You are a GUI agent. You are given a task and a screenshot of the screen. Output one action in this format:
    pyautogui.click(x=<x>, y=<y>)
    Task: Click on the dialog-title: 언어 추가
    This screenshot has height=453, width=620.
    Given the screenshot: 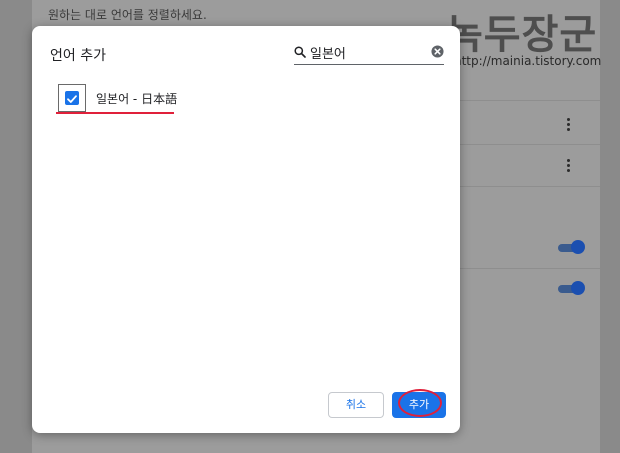 What is the action you would take?
    pyautogui.click(x=78, y=56)
    